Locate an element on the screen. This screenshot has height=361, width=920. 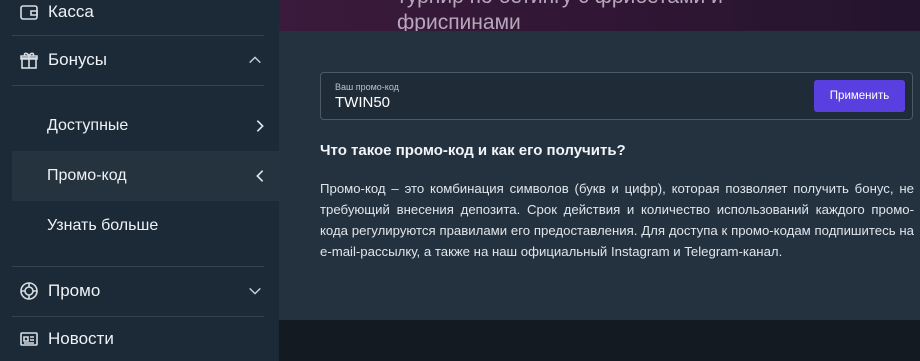
apply-button: Применить is located at coordinates (859, 96).